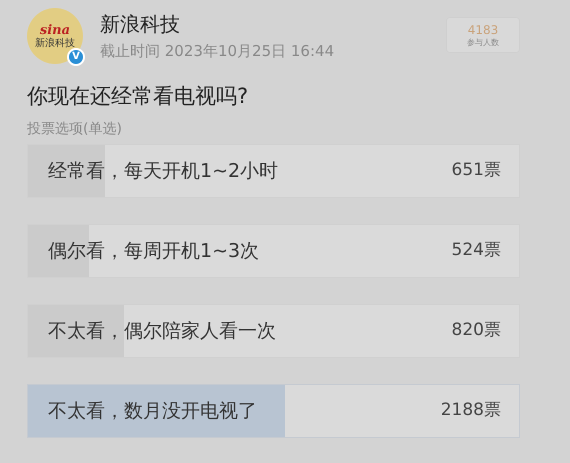  I want to click on poll-option: 不太看，偶尔陪家人看一次 820票, so click(273, 331).